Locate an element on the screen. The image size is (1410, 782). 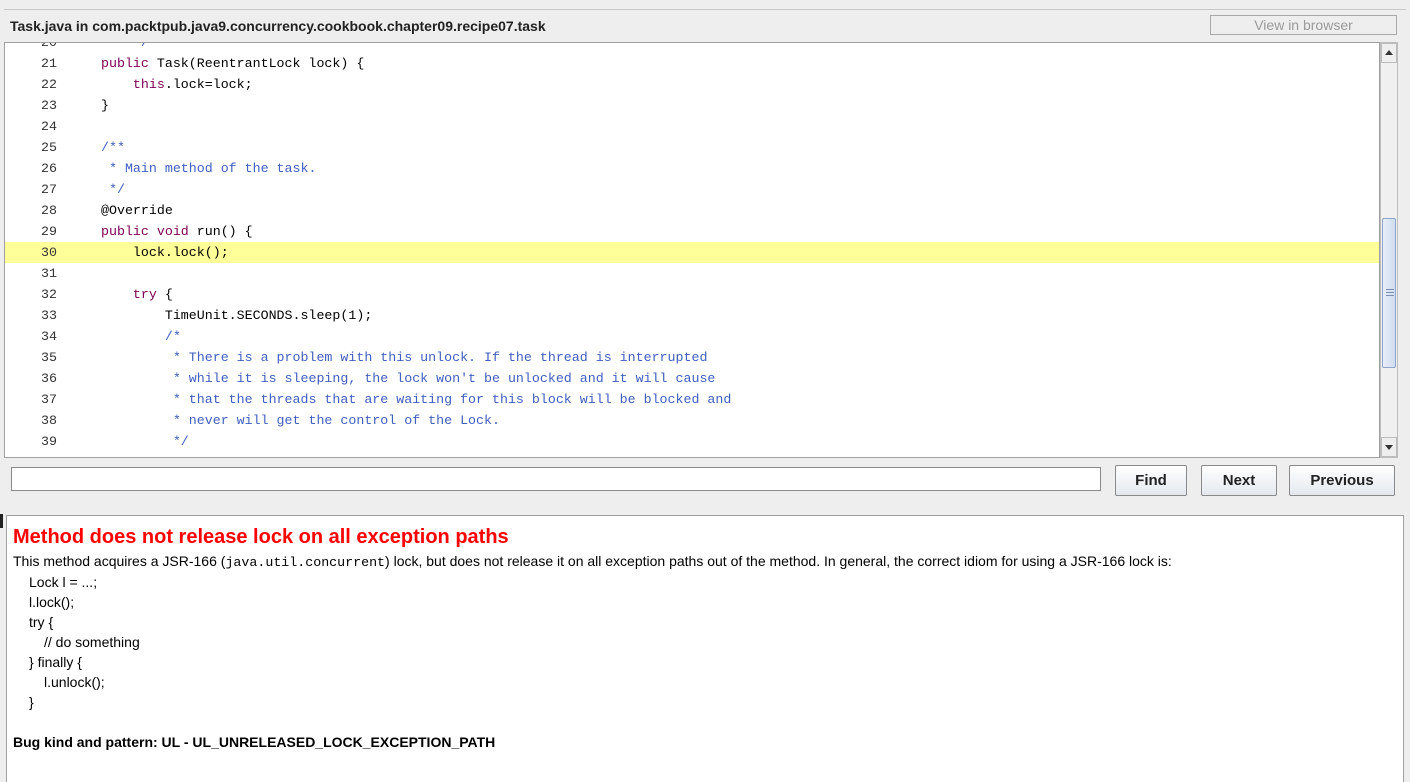
line-number: 34 is located at coordinates (49, 336).